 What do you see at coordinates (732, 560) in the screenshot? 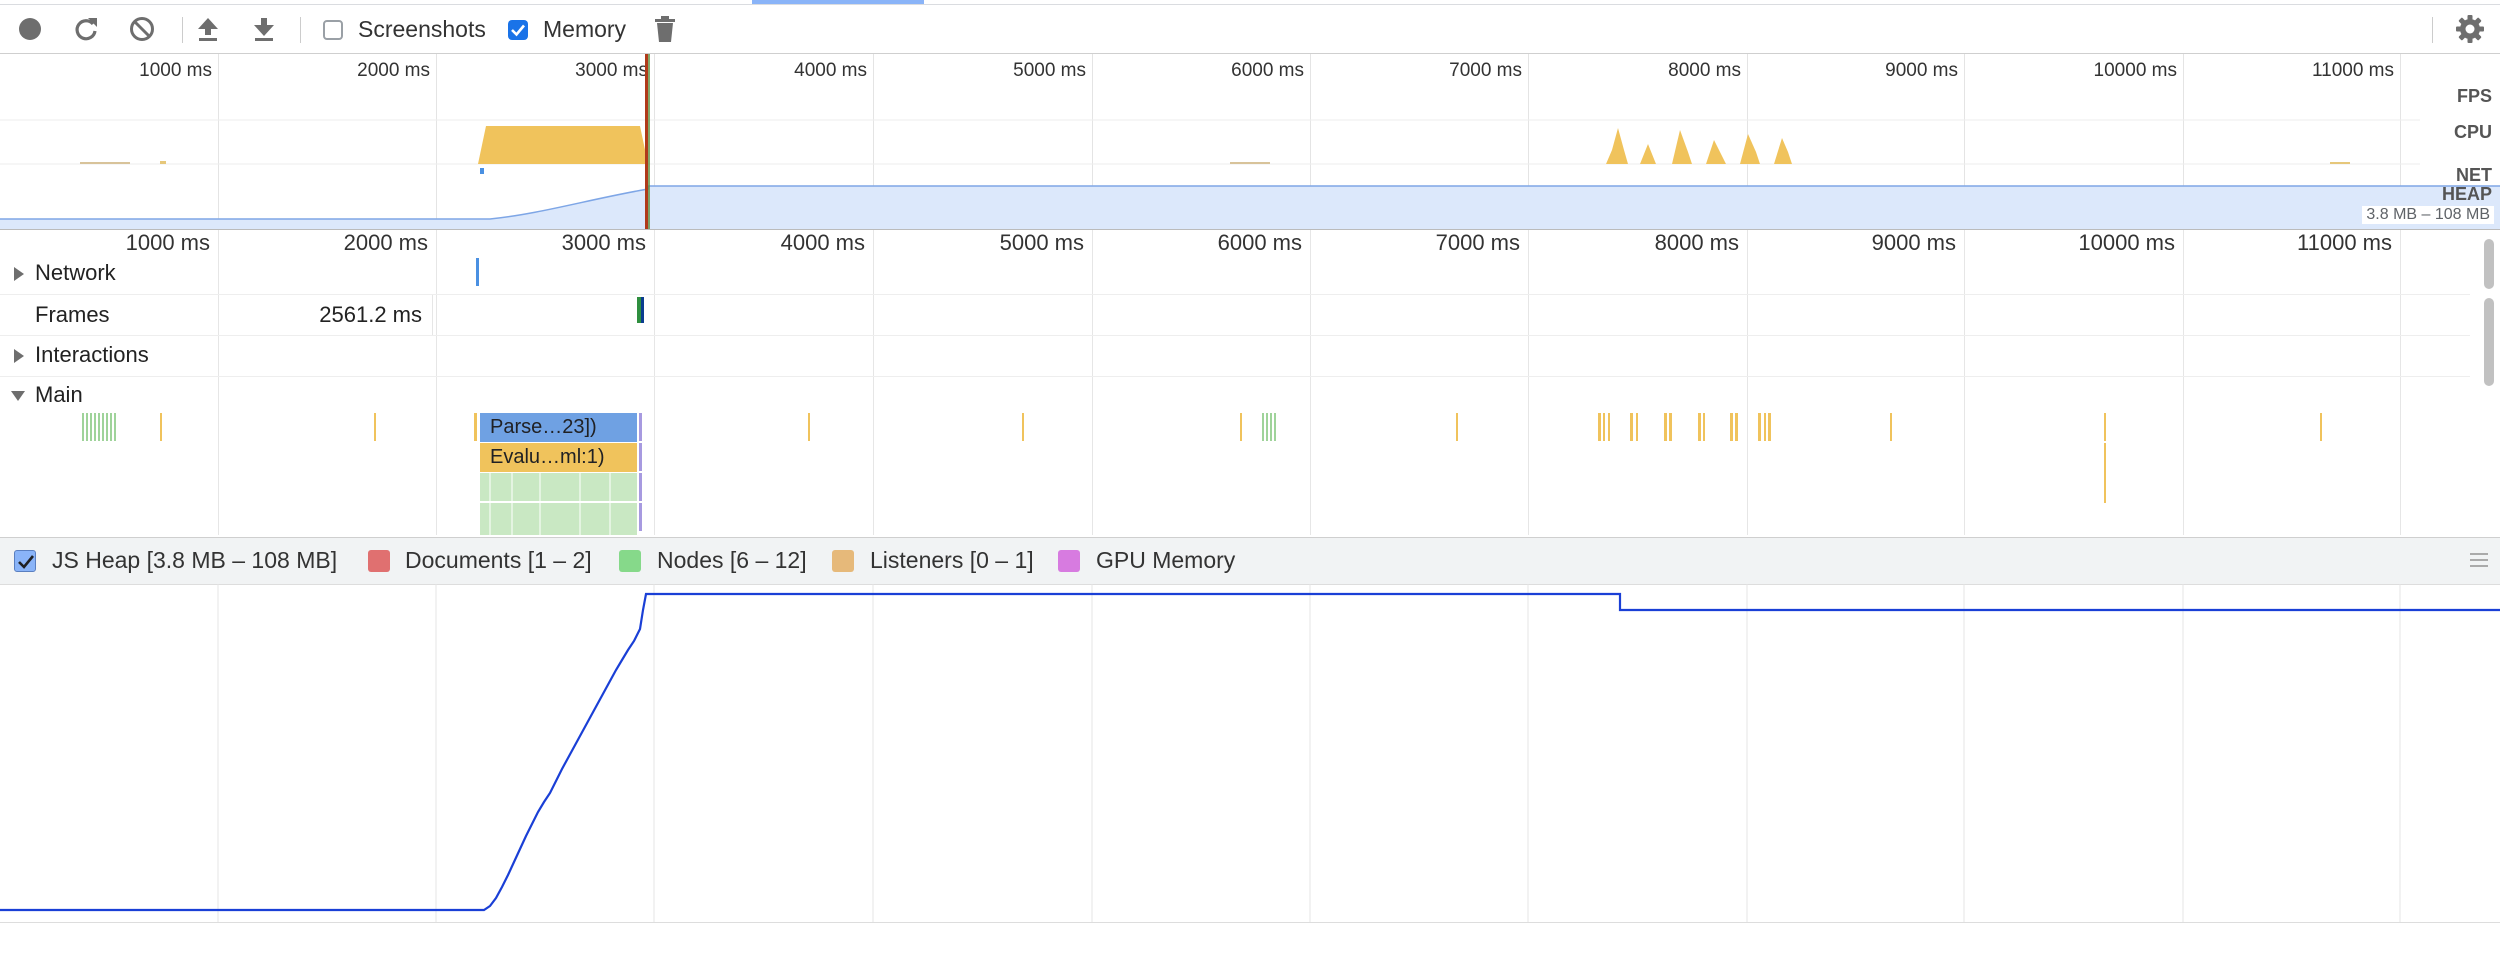
I see `nodes-label: Nodes [6 – 12]` at bounding box center [732, 560].